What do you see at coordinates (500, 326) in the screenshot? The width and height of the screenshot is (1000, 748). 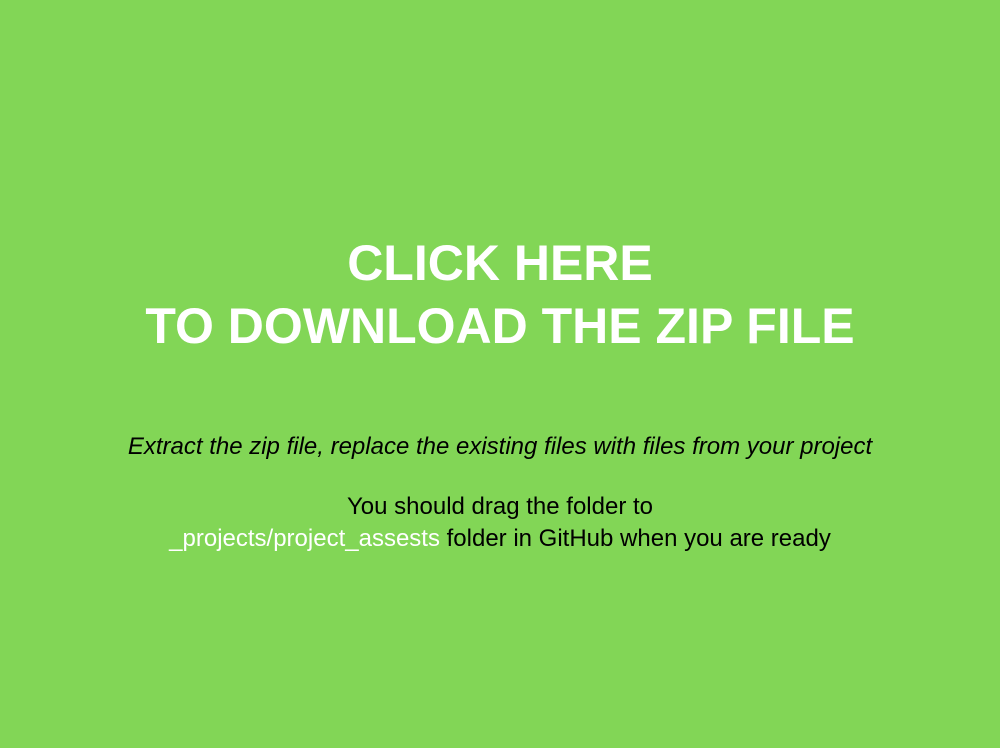 I see `download-link-line-2: TO DOWNLOAD THE ZIP FILE` at bounding box center [500, 326].